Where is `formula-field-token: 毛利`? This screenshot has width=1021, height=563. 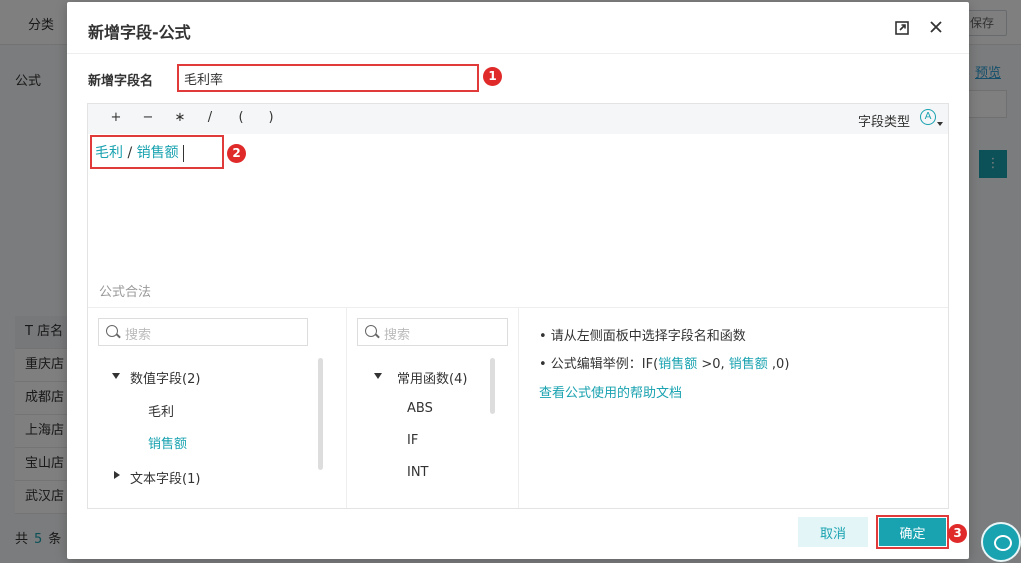
formula-field-token: 毛利 is located at coordinates (109, 153).